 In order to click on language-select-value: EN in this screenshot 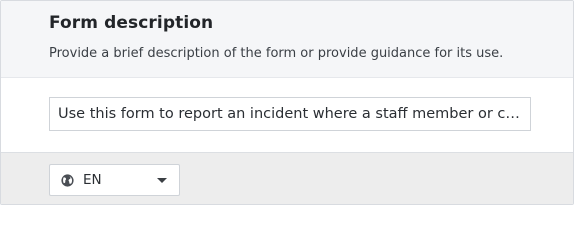, I will do `click(92, 180)`.